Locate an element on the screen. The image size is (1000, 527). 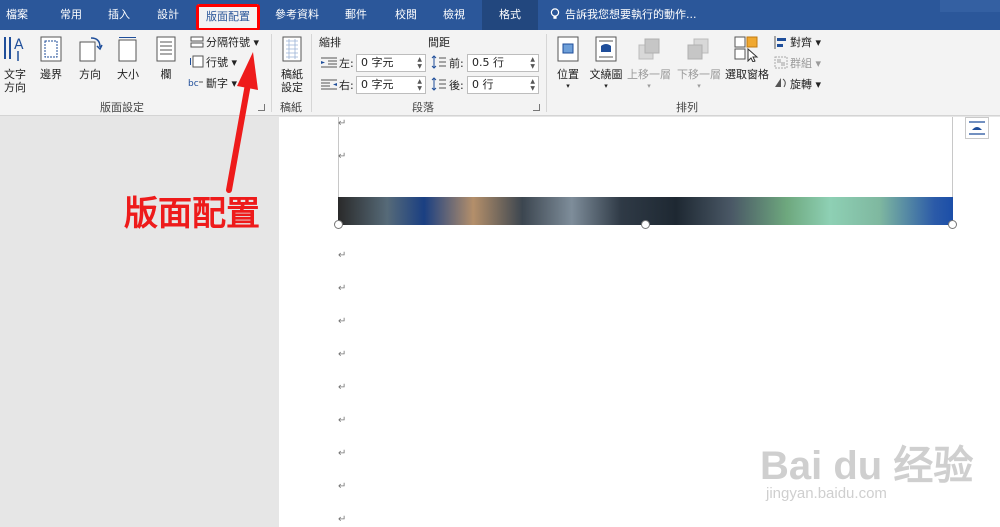
watermark-logo: Bai du 经验 is located at coordinates (867, 466).